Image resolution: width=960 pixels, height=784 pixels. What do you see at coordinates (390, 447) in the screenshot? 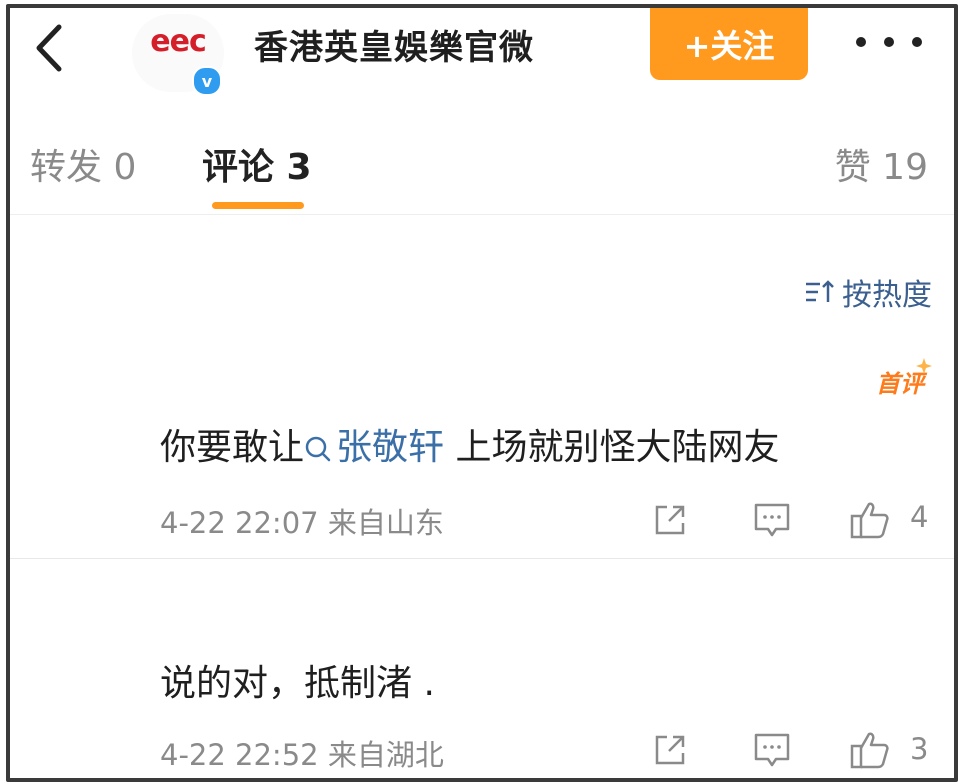
I see `mention-name: 张敬轩` at bounding box center [390, 447].